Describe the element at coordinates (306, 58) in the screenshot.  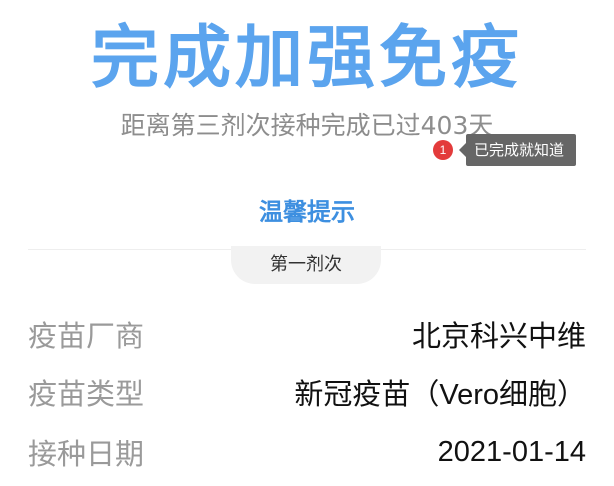
I see `page-title: 完成加强免疫` at that location.